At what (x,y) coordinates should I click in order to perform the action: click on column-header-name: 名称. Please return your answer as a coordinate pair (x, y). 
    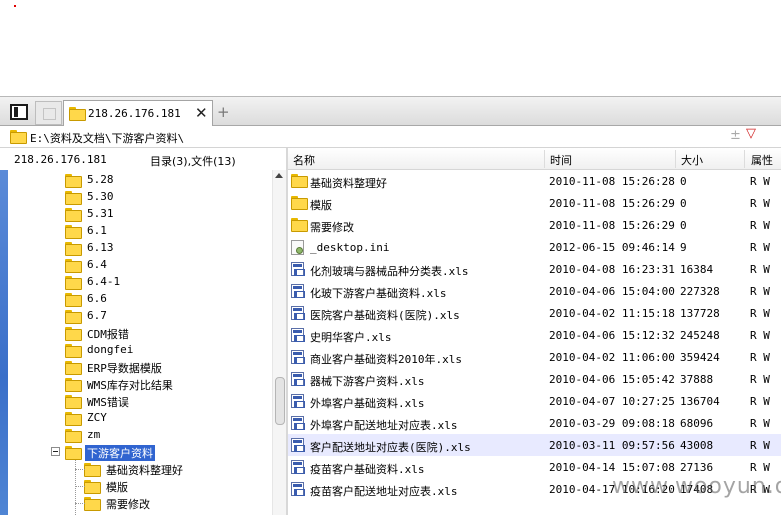
    Looking at the image, I should click on (304, 160).